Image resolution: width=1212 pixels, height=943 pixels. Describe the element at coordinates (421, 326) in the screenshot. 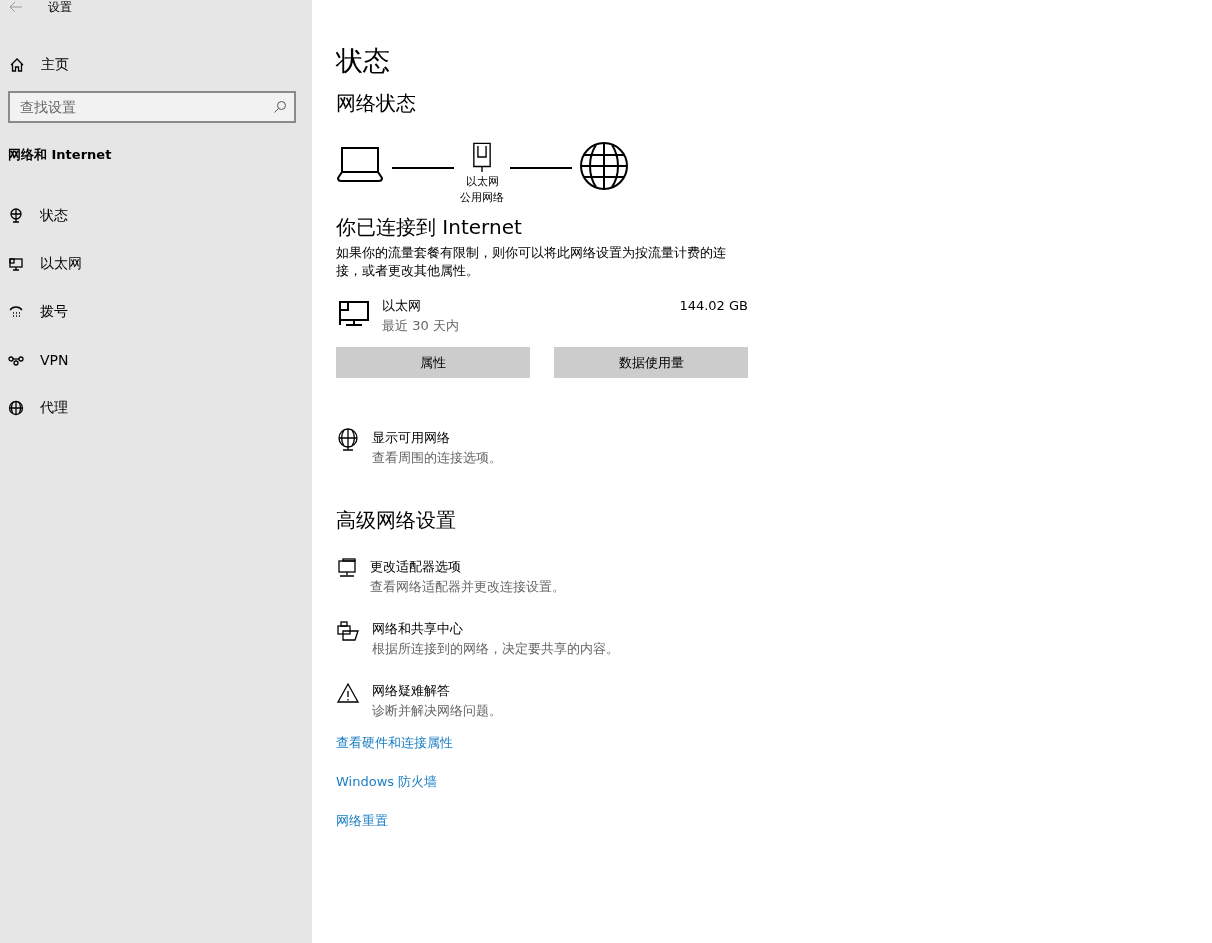

I see `usage-period: 最近 30 天内` at that location.